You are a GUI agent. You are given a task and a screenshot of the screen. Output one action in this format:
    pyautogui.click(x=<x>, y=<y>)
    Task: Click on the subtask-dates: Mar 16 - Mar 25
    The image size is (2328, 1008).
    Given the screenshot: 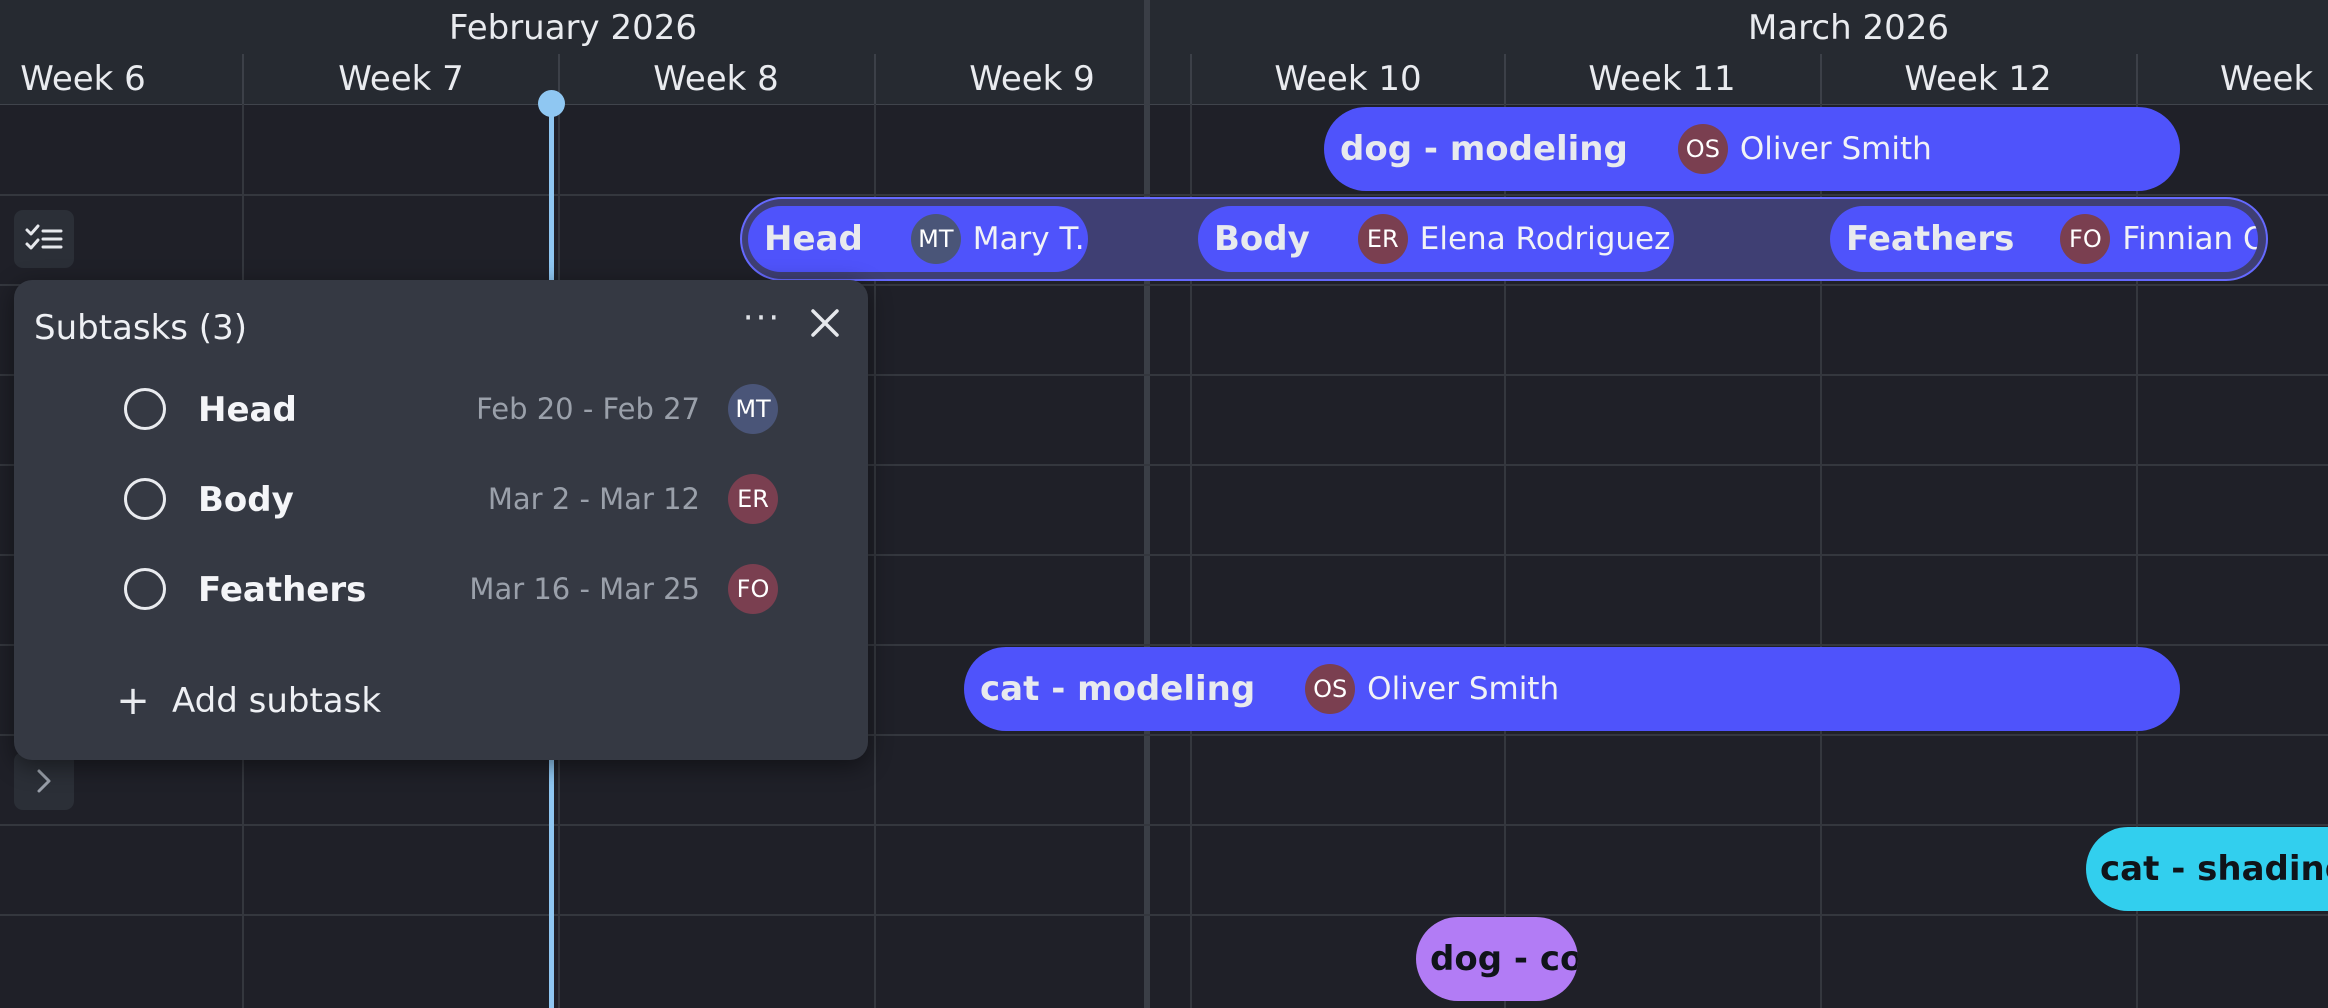 What is the action you would take?
    pyautogui.click(x=584, y=589)
    